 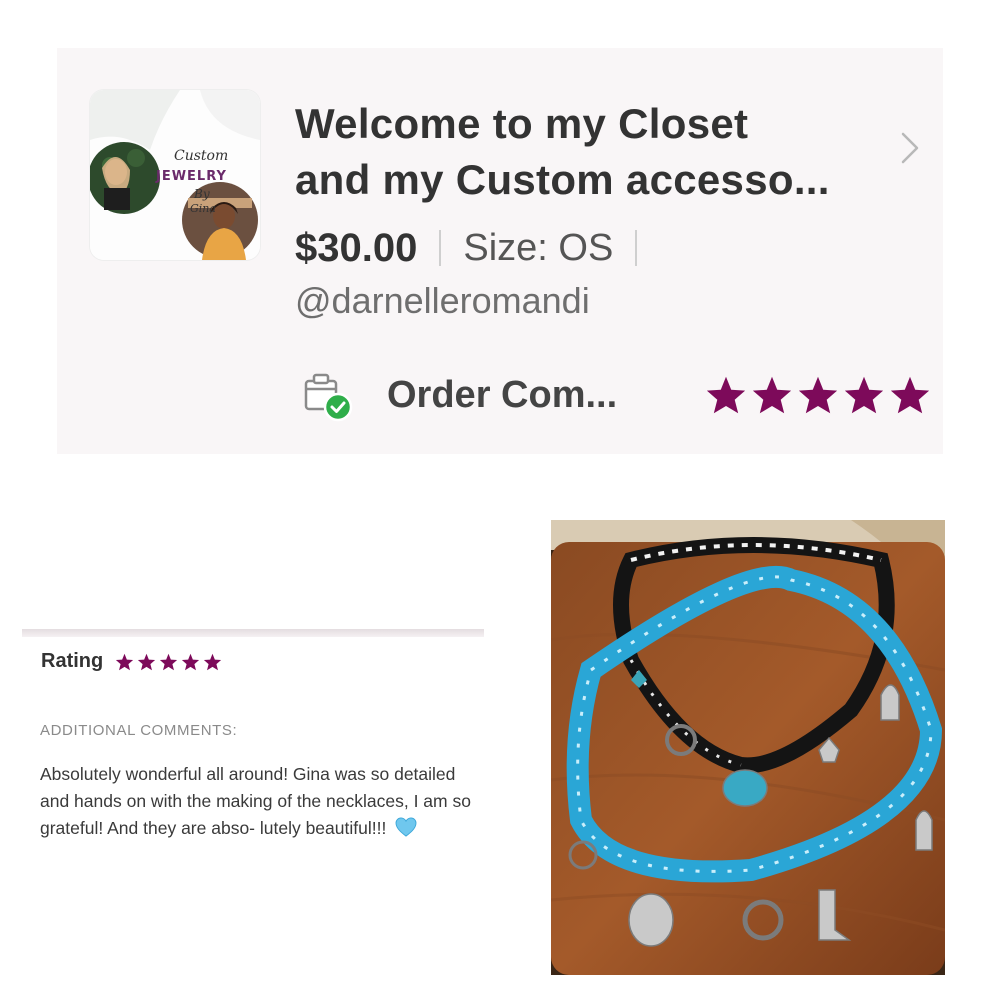 I want to click on svg-text: Custom, so click(x=201, y=156).